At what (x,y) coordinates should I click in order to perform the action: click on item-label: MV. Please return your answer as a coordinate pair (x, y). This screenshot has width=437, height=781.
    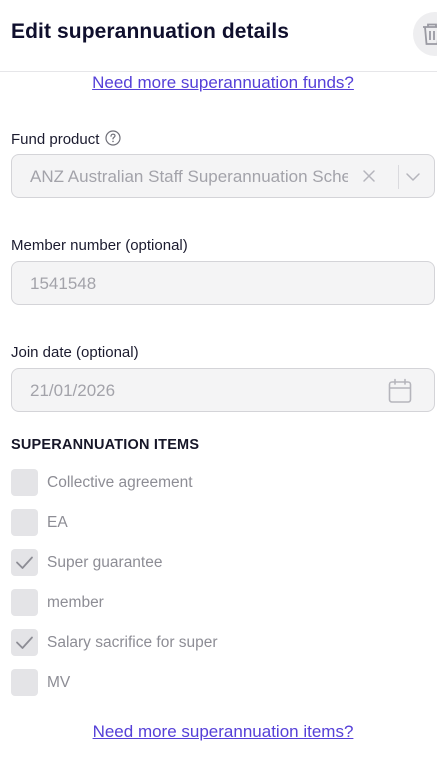
    Looking at the image, I should click on (59, 682).